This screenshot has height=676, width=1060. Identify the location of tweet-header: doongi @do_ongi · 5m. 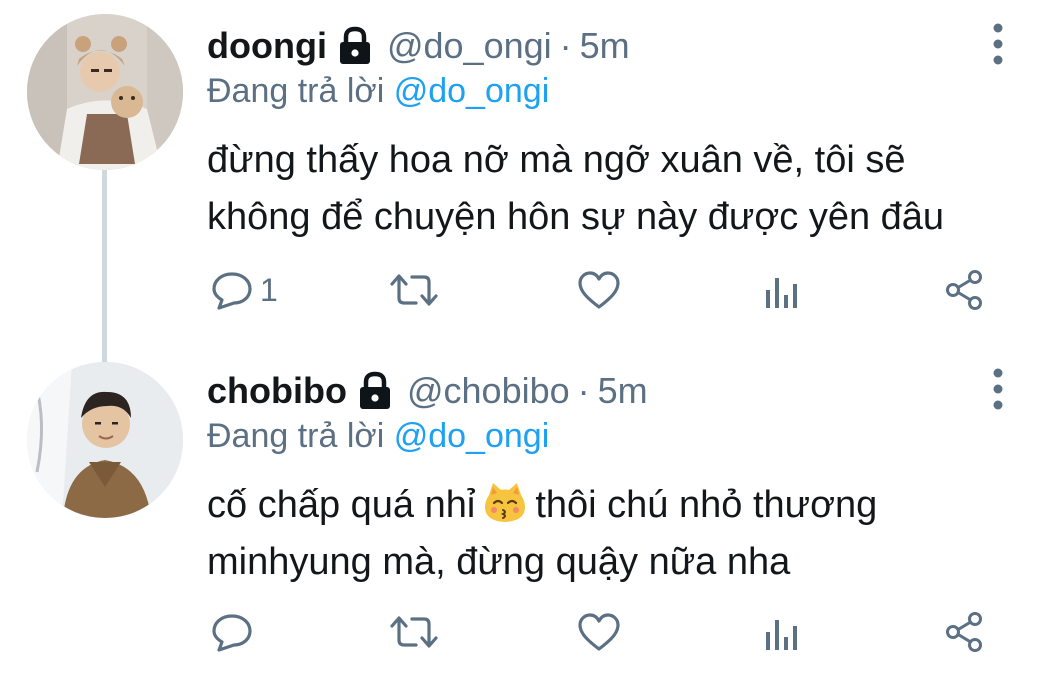
(418, 46).